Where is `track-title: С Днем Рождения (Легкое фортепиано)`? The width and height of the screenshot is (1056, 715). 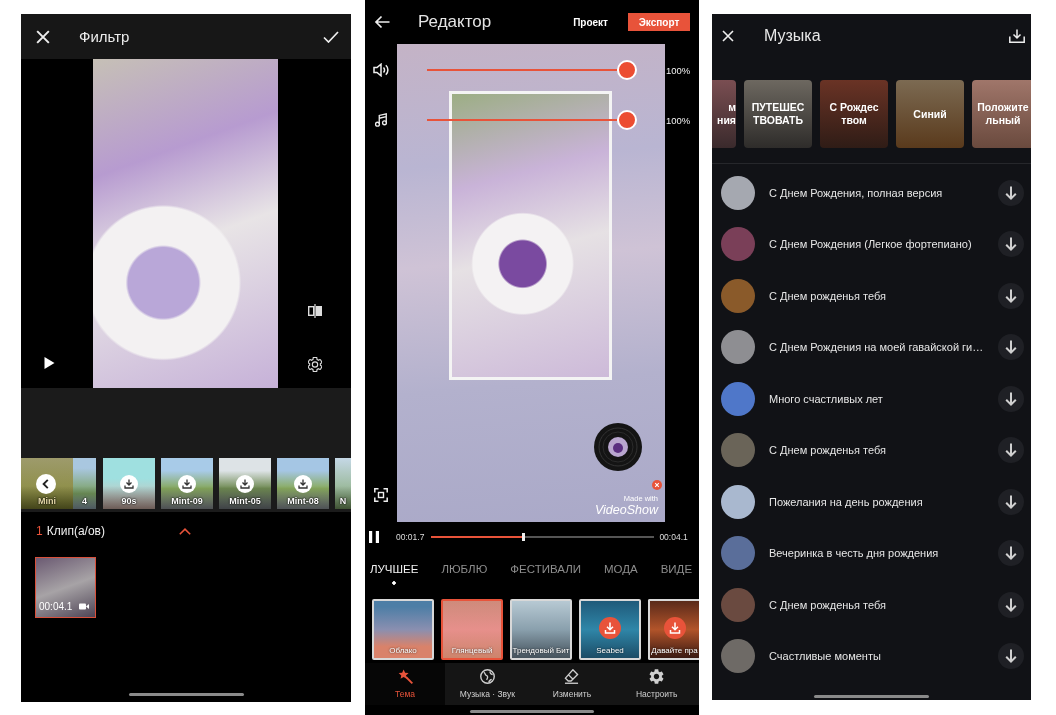
track-title: С Днем Рождения (Легкое фортепиано) is located at coordinates (880, 244).